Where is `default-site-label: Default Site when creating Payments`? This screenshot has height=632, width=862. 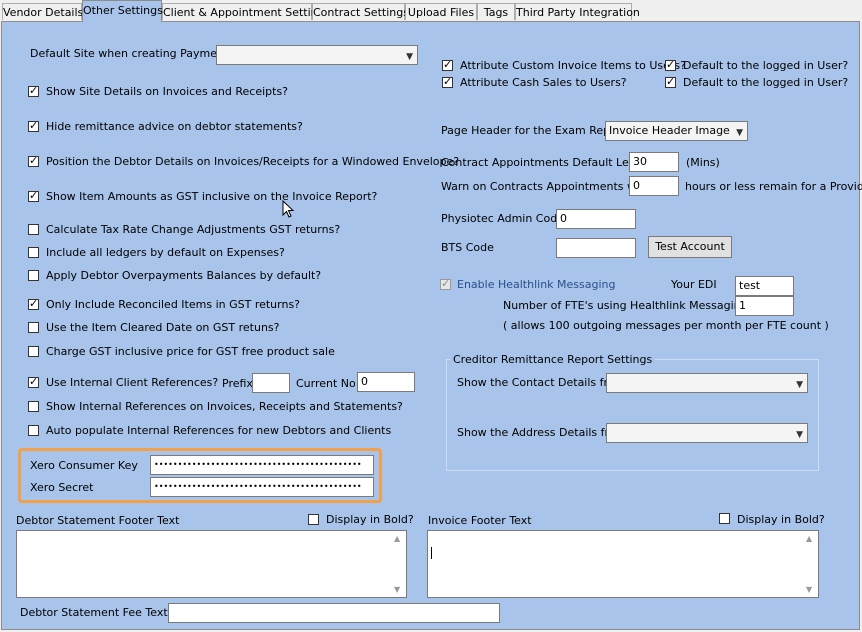
default-site-label: Default Site when creating Payments is located at coordinates (132, 53).